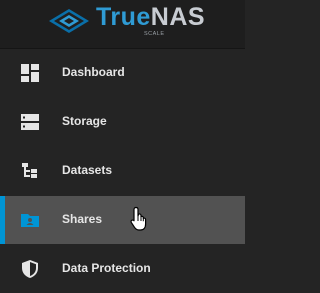  Describe the element at coordinates (29, 170) in the screenshot. I see `datasets-icon` at that location.